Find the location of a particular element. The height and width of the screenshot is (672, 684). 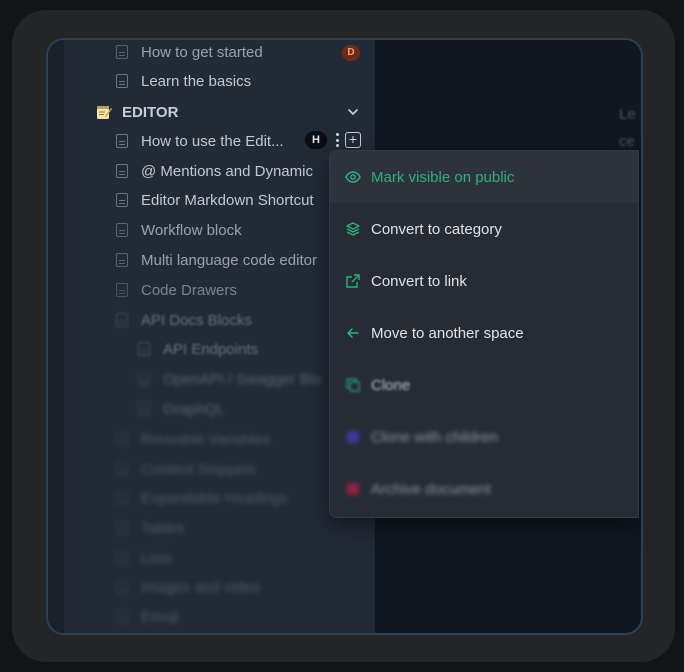

sidebar-item-label: How to get started is located at coordinates (202, 52).